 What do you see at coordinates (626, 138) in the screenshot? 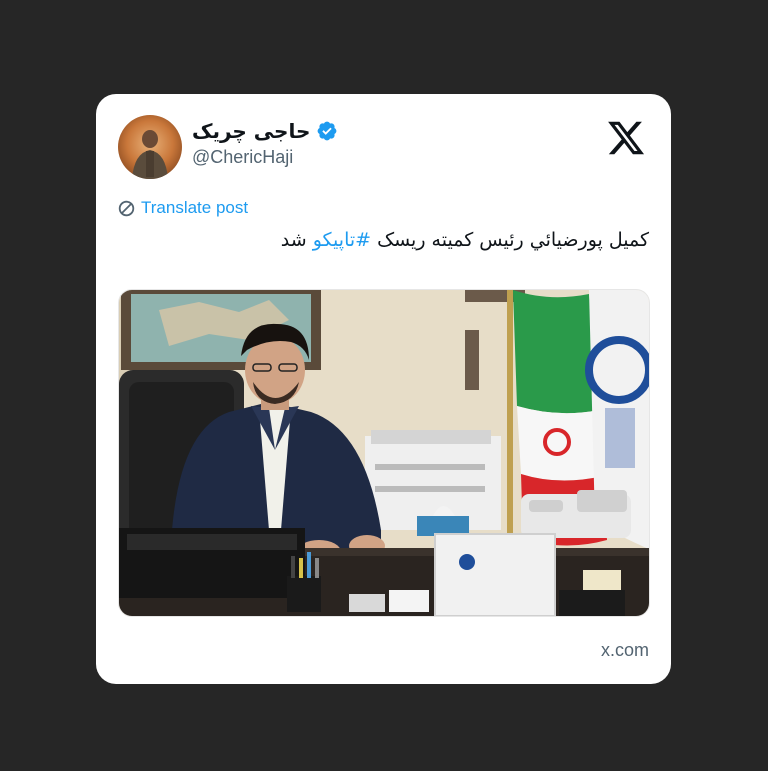
I see `x-logo-icon` at bounding box center [626, 138].